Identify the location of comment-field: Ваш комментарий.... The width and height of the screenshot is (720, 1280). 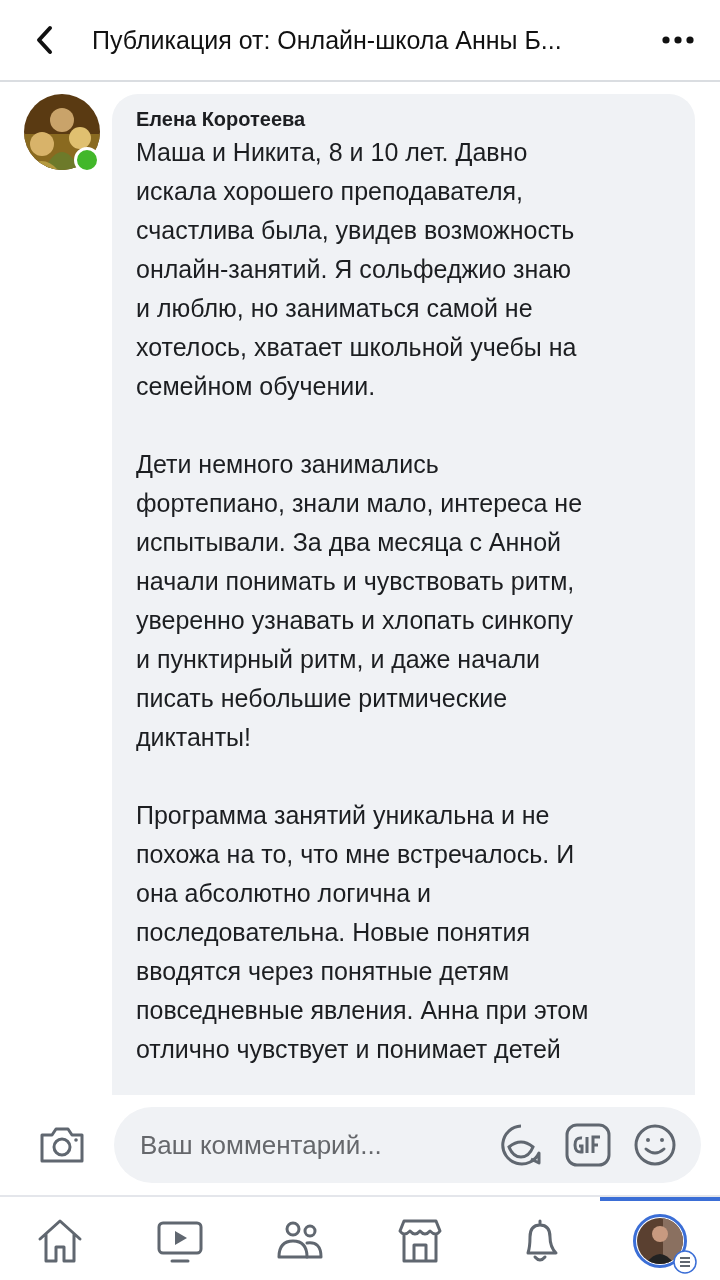
(307, 1145).